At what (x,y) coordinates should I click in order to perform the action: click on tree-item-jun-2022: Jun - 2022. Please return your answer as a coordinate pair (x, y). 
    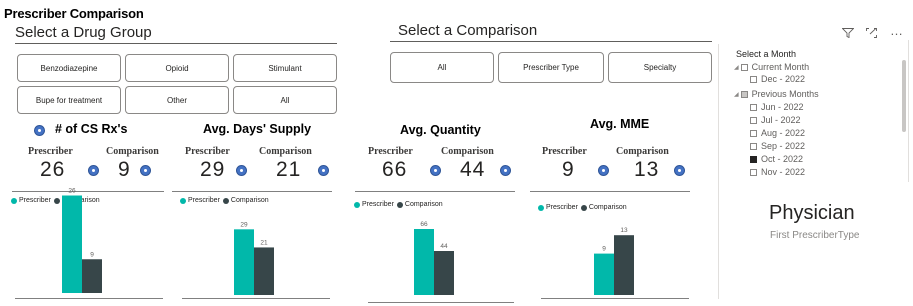
    Looking at the image, I should click on (777, 107).